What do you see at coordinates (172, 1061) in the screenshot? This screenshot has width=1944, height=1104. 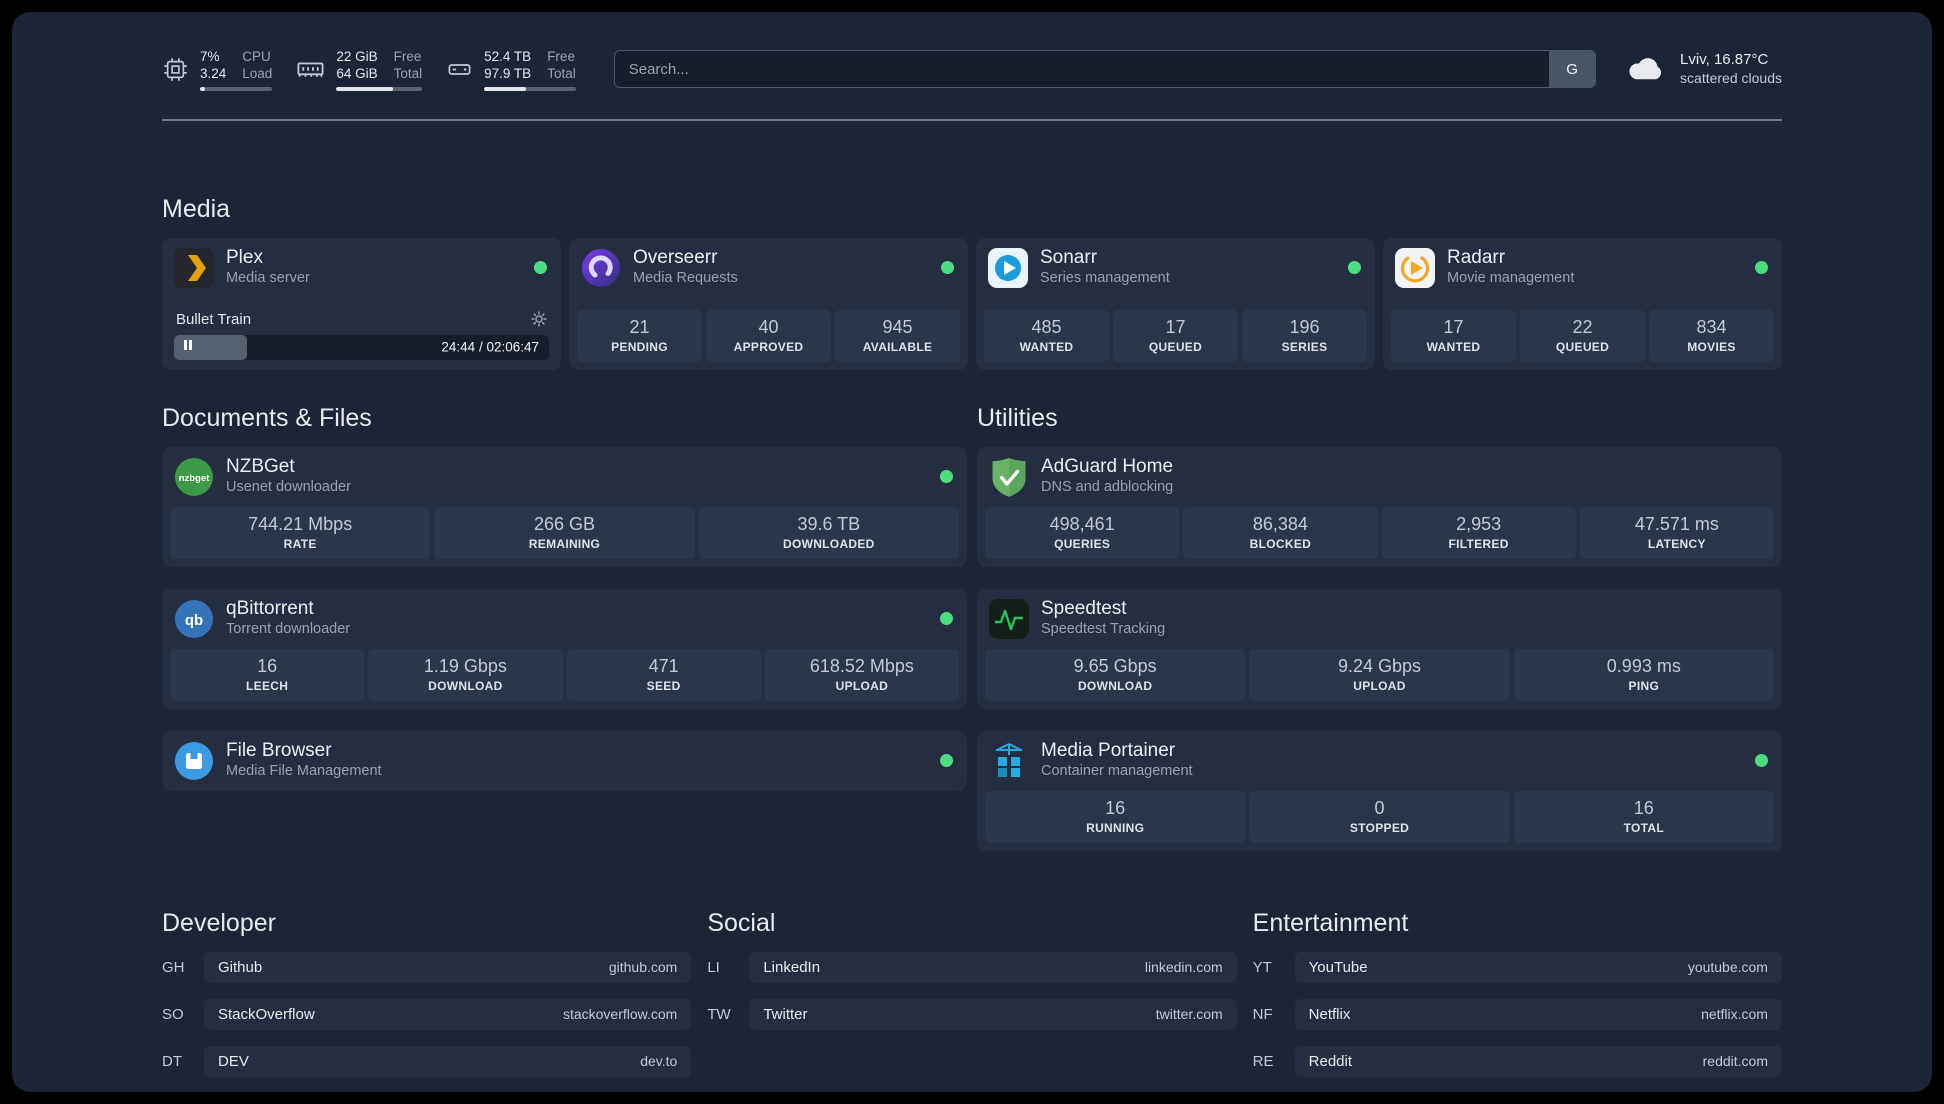 I see `bookmark-abbr: DT` at bounding box center [172, 1061].